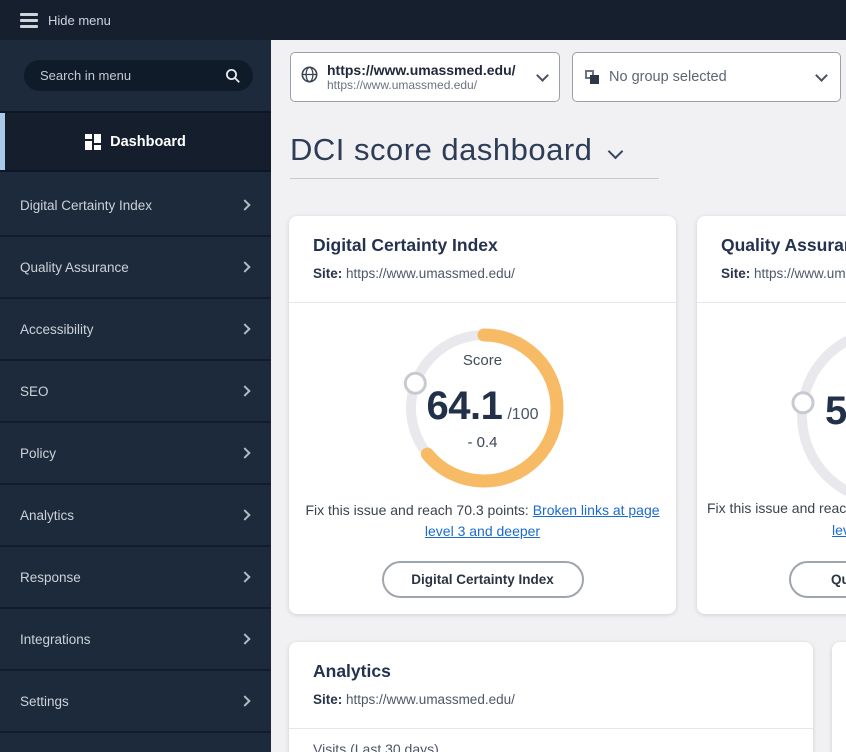 The width and height of the screenshot is (846, 752). I want to click on group-selector-label: No group selected, so click(668, 77).